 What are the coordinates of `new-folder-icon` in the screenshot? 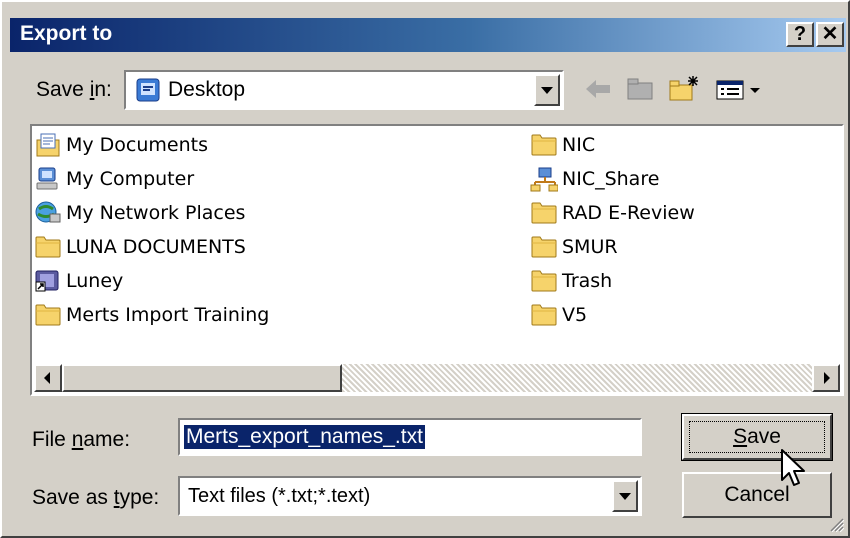 It's located at (684, 89).